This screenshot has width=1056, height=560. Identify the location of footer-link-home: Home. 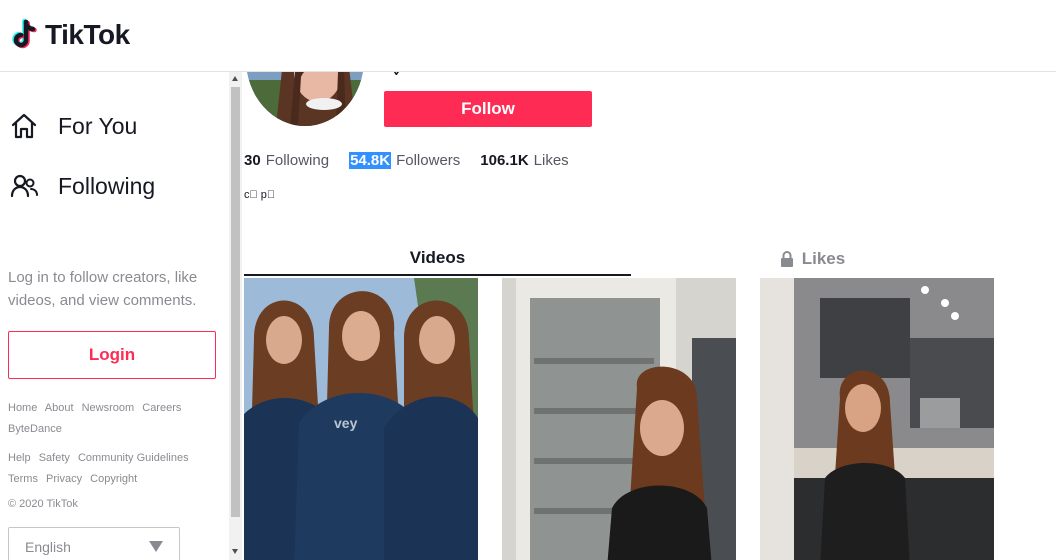
(22, 408).